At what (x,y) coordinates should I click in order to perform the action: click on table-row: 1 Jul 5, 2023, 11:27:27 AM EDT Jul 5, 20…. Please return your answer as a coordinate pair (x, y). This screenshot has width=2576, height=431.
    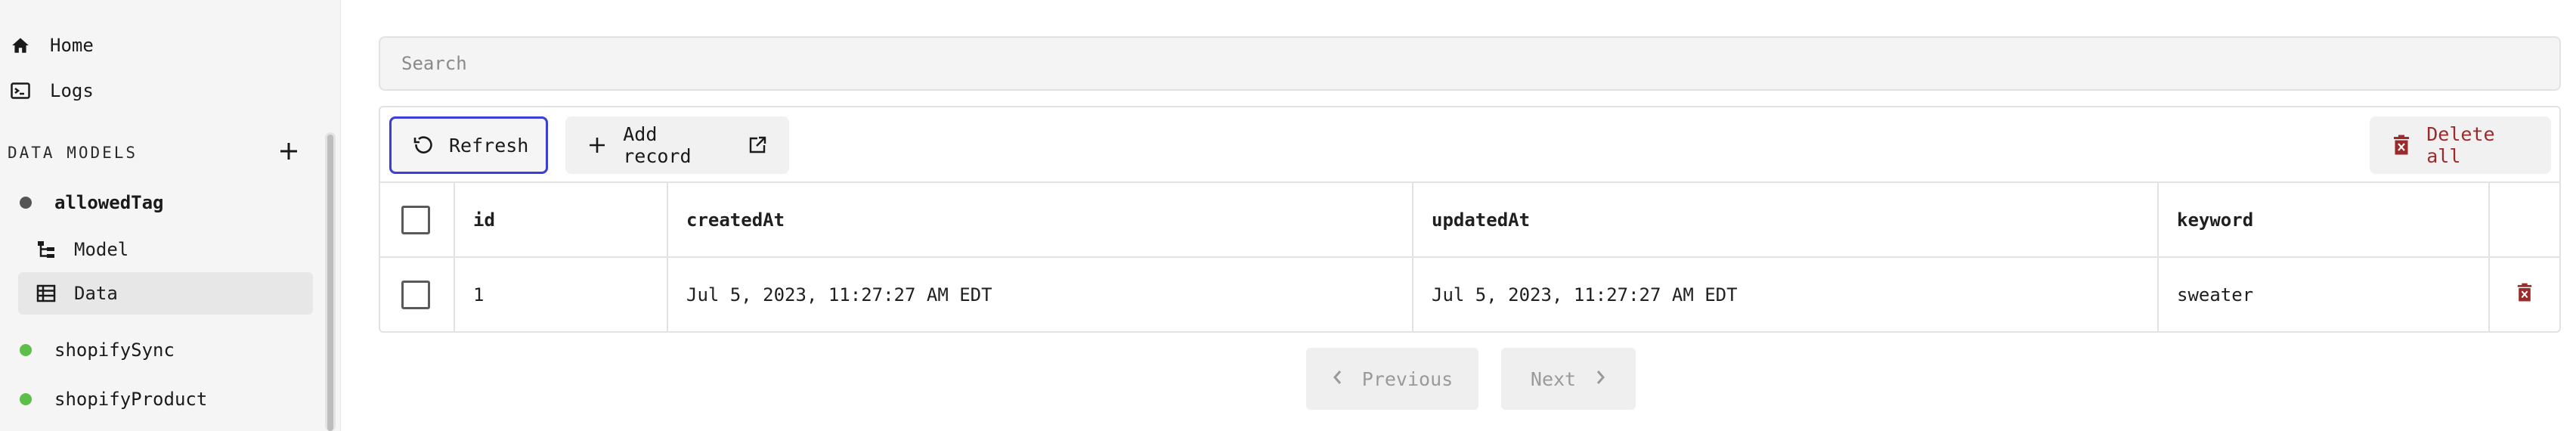
    Looking at the image, I should click on (1469, 294).